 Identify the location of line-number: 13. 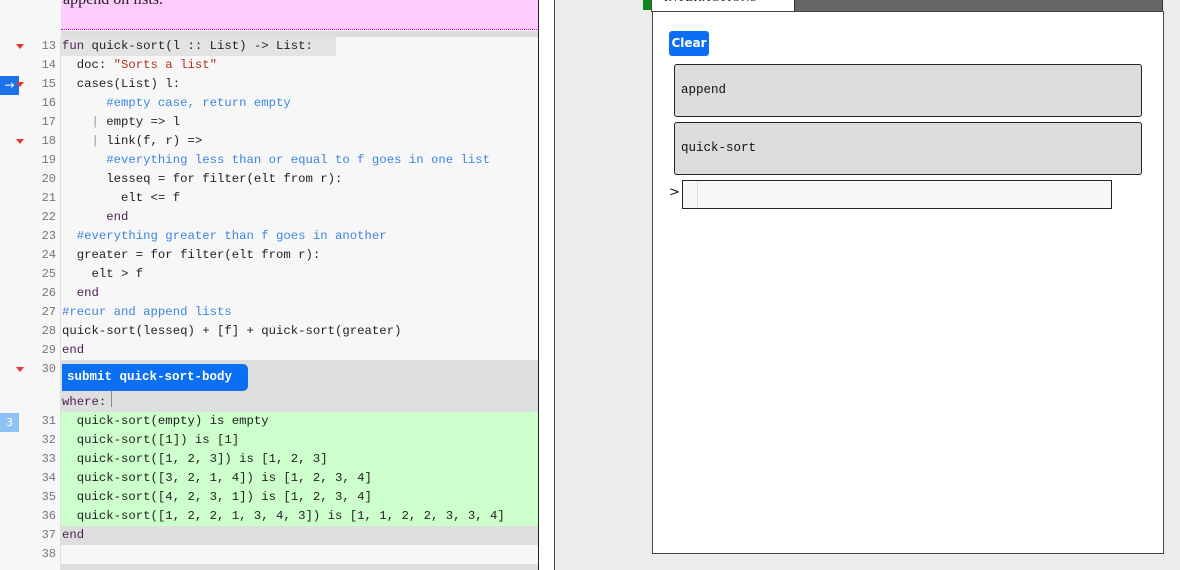
(48, 46).